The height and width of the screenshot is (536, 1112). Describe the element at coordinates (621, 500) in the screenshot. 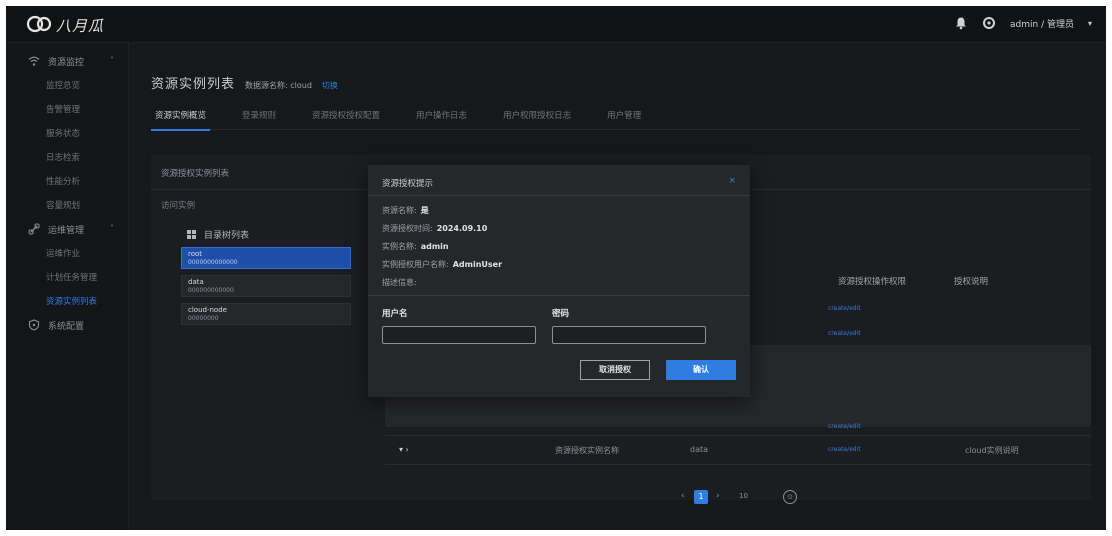

I see `pagination: ‹ 1 › 10 ⊙` at that location.